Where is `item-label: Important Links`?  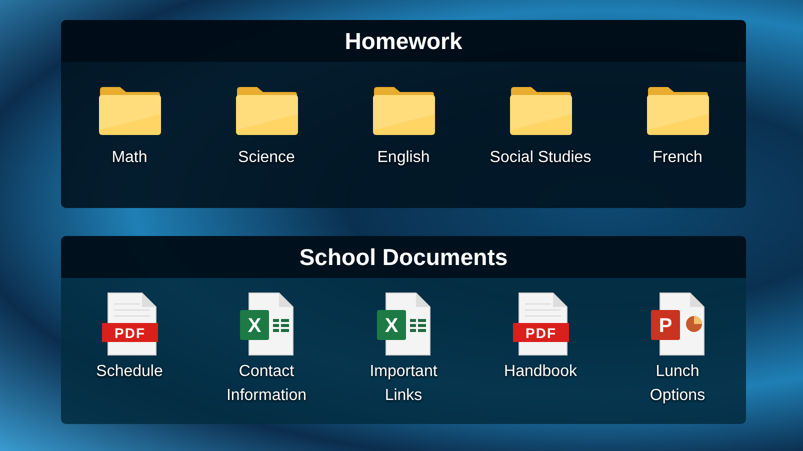 item-label: Important Links is located at coordinates (404, 384).